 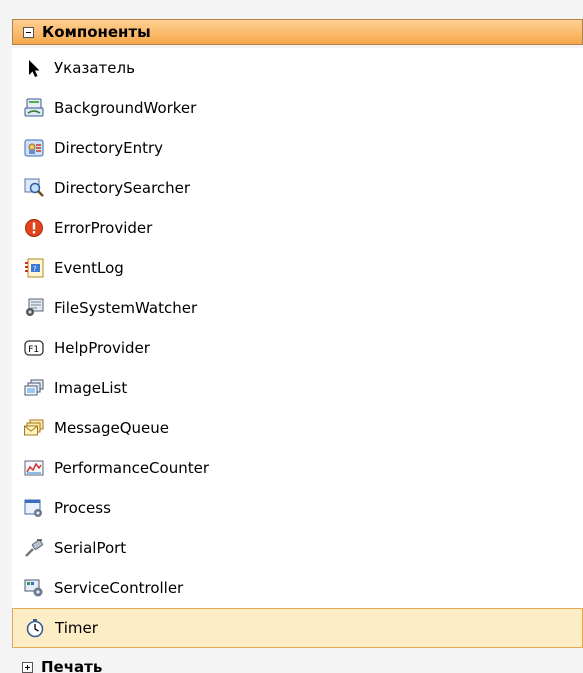 I want to click on toolbox-item-backgroundworker: BackgroundWorker, so click(x=297, y=108).